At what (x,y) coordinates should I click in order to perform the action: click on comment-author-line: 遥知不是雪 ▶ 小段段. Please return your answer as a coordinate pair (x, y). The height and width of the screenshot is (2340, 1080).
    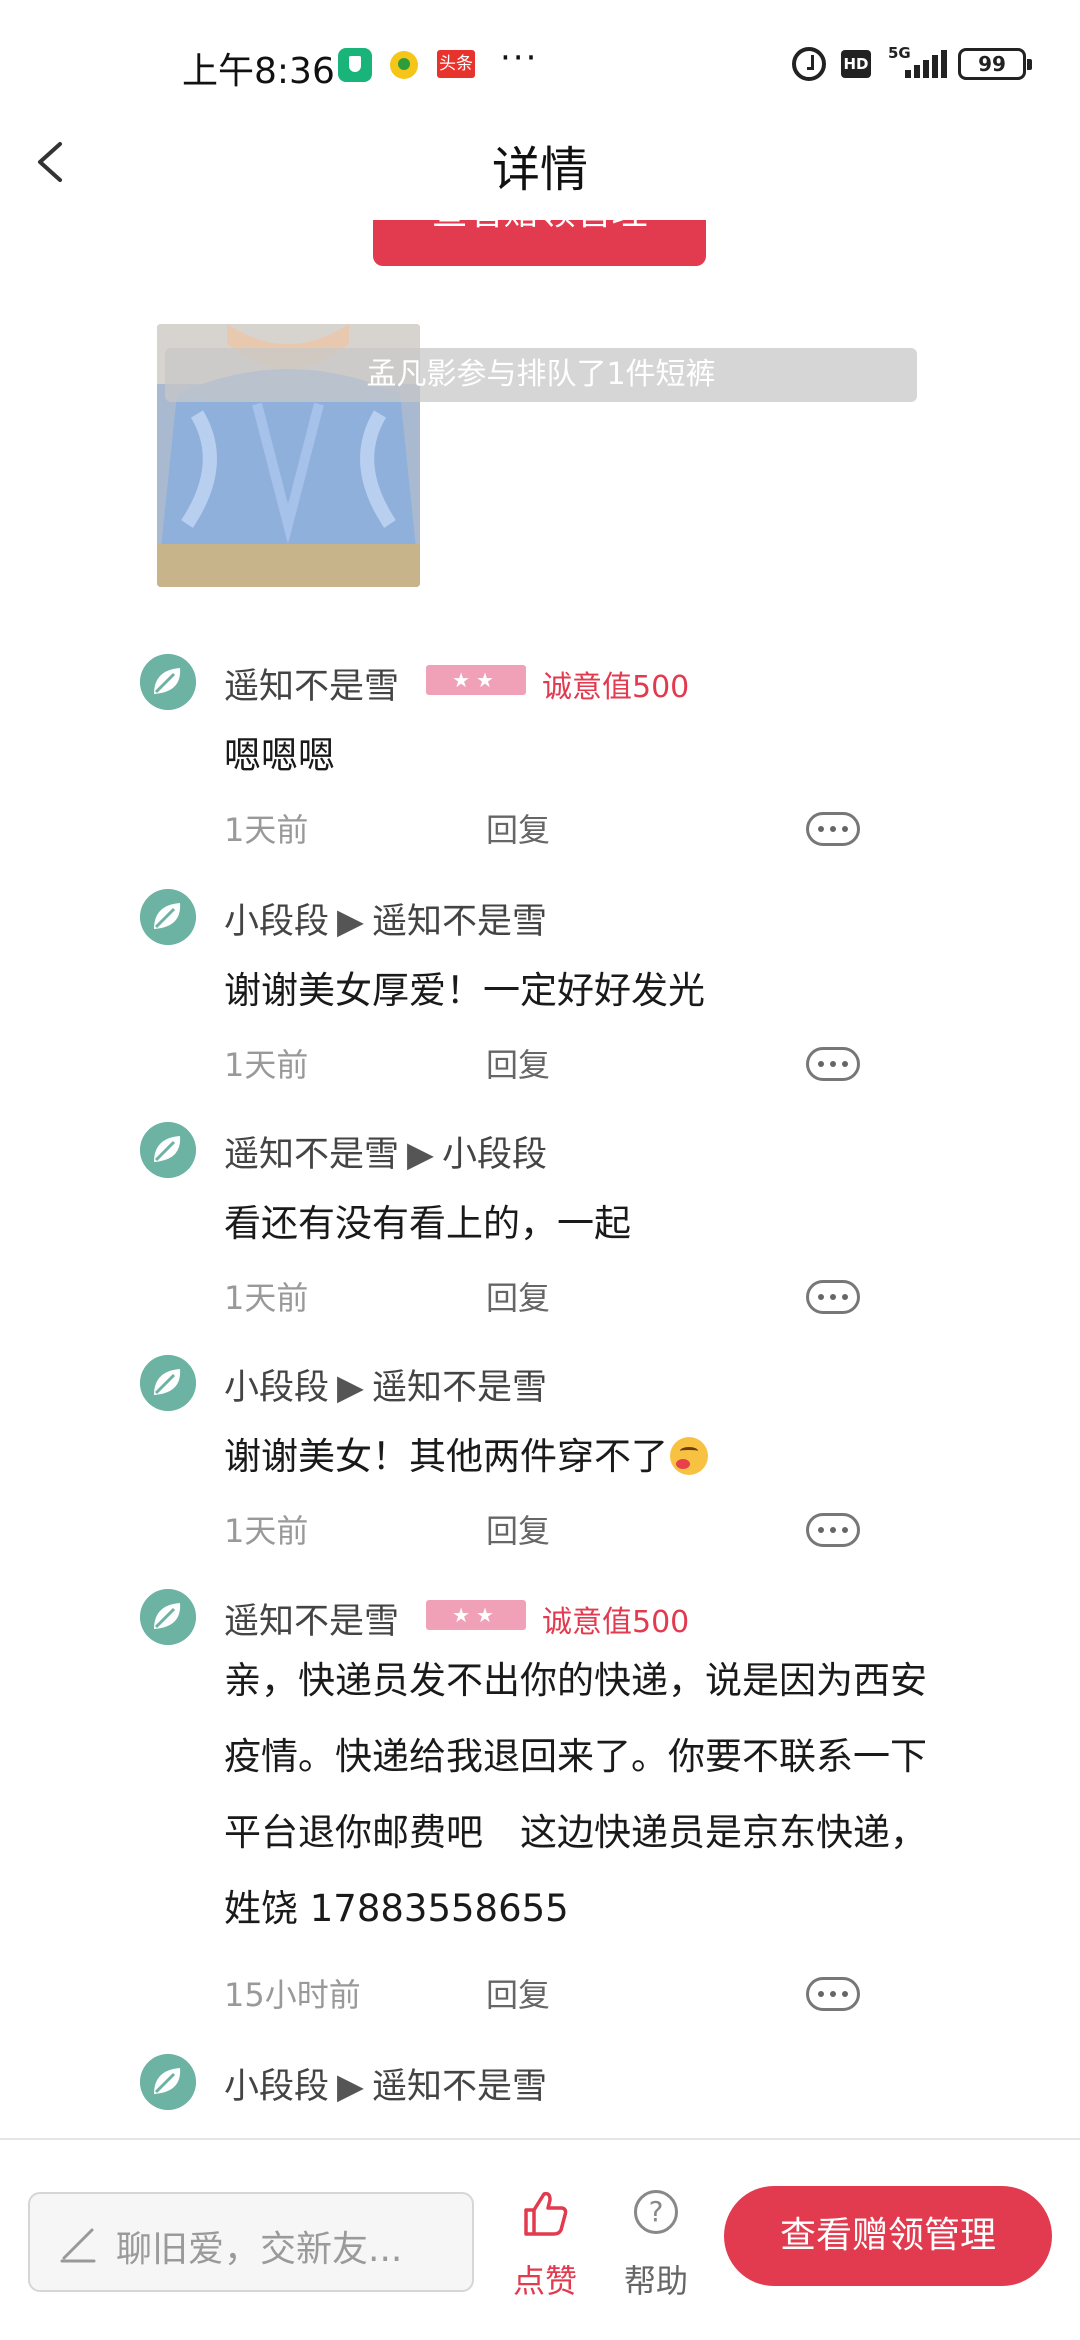
    Looking at the image, I should click on (385, 1151).